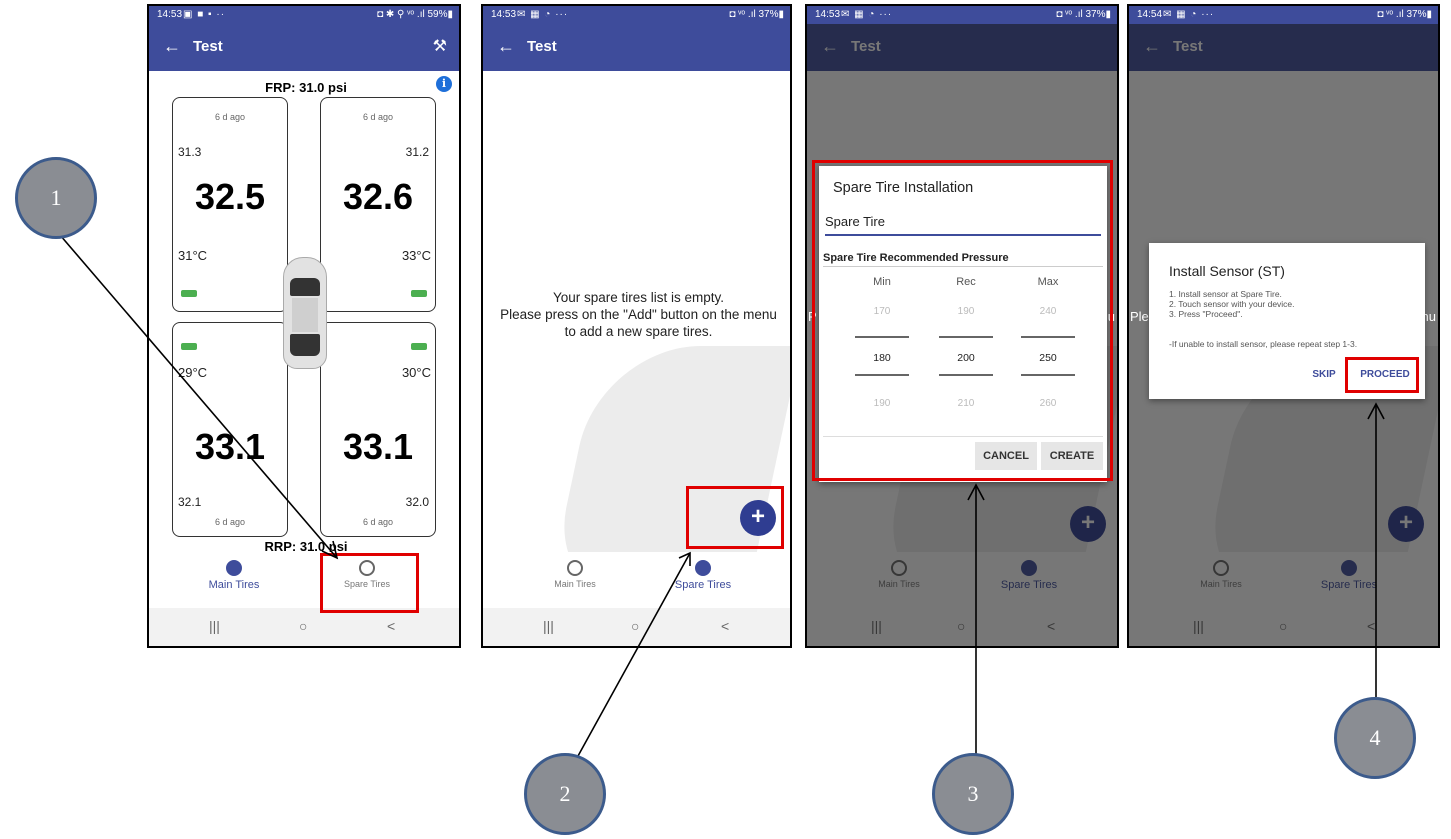  I want to click on callout-step-2: 2, so click(565, 794).